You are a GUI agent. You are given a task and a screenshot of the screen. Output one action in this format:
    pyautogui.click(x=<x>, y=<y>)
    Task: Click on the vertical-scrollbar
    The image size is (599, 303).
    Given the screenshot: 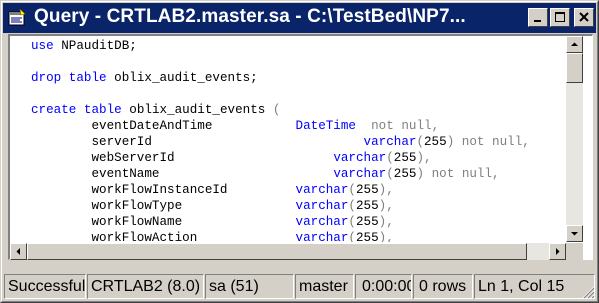 What is the action you would take?
    pyautogui.click(x=574, y=139)
    